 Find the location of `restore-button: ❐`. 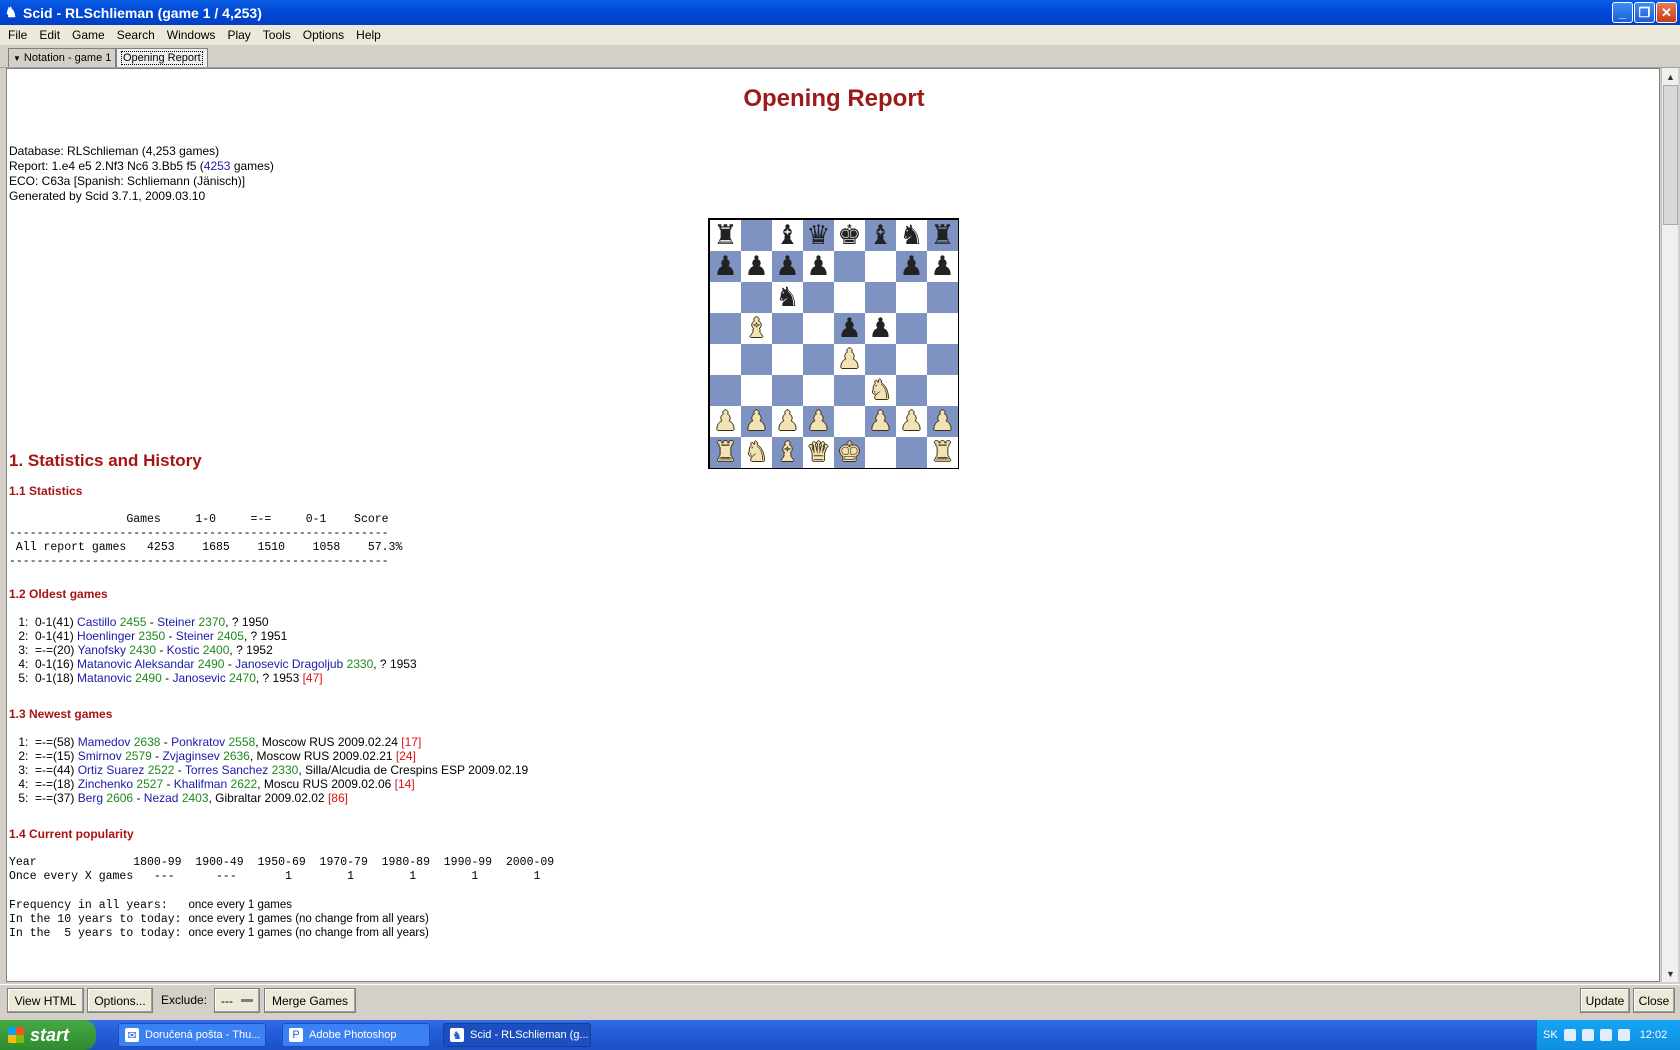

restore-button: ❐ is located at coordinates (1644, 12).